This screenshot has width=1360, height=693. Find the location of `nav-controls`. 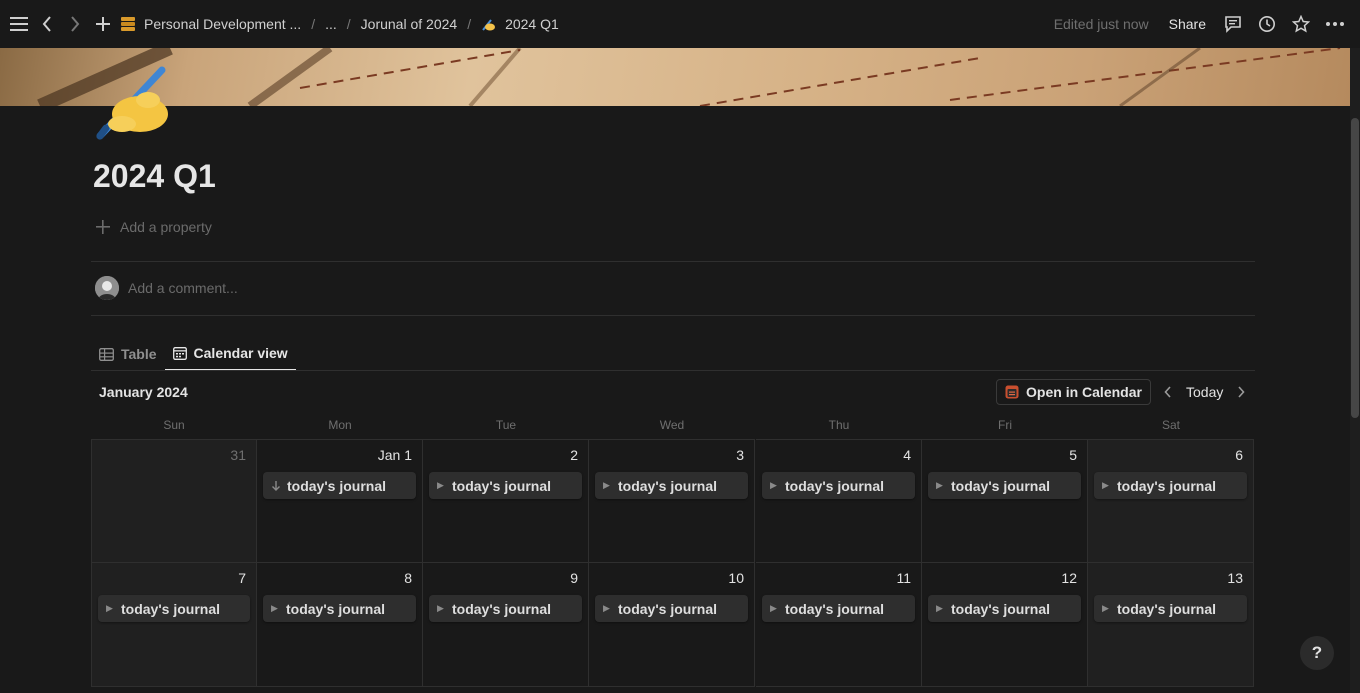

nav-controls is located at coordinates (61, 24).